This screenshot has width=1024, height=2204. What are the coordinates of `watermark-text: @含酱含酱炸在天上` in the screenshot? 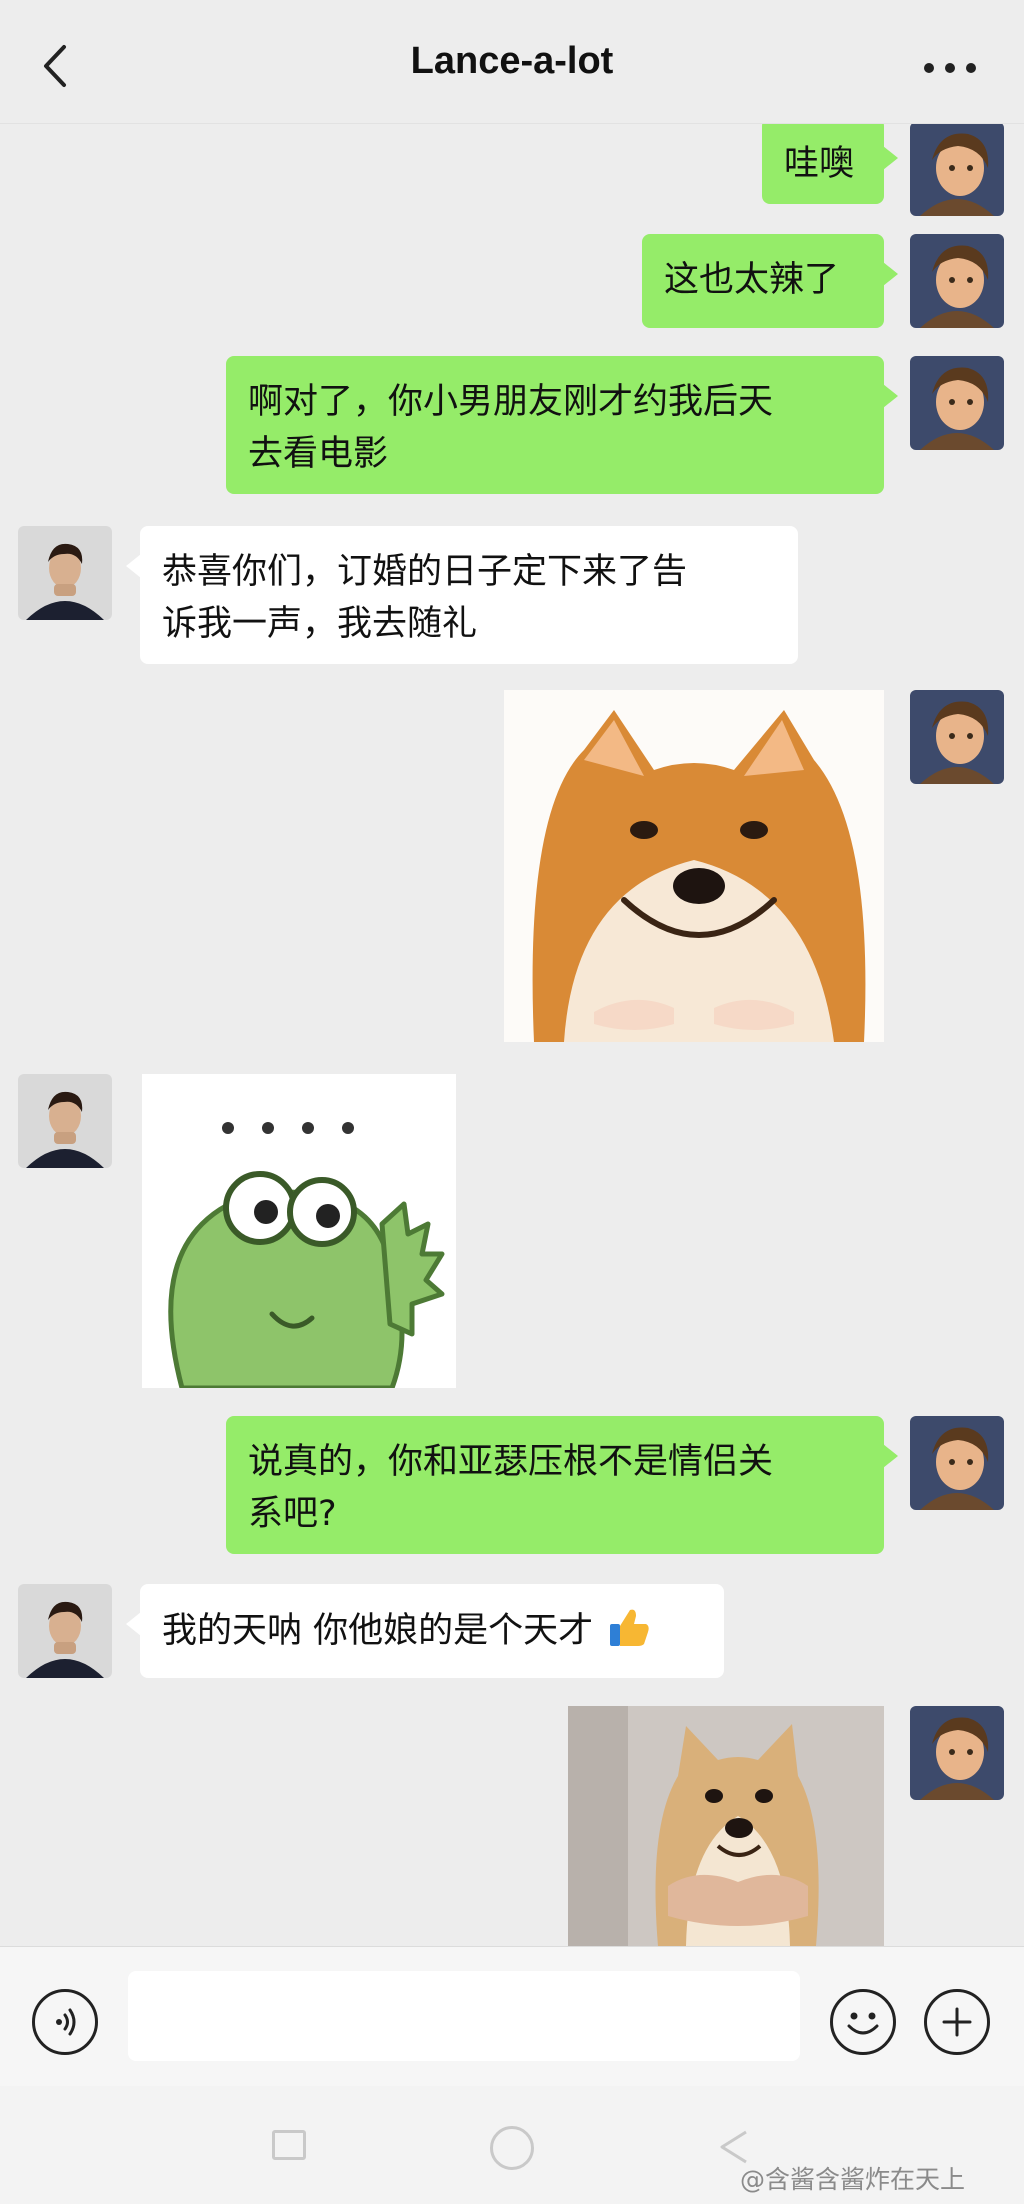 It's located at (853, 2179).